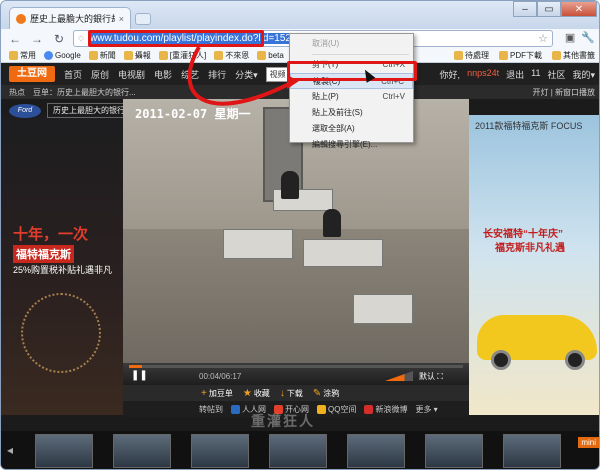 This screenshot has height=470, width=600. Describe the element at coordinates (100, 74) in the screenshot. I see `nav-item: 原创` at that location.